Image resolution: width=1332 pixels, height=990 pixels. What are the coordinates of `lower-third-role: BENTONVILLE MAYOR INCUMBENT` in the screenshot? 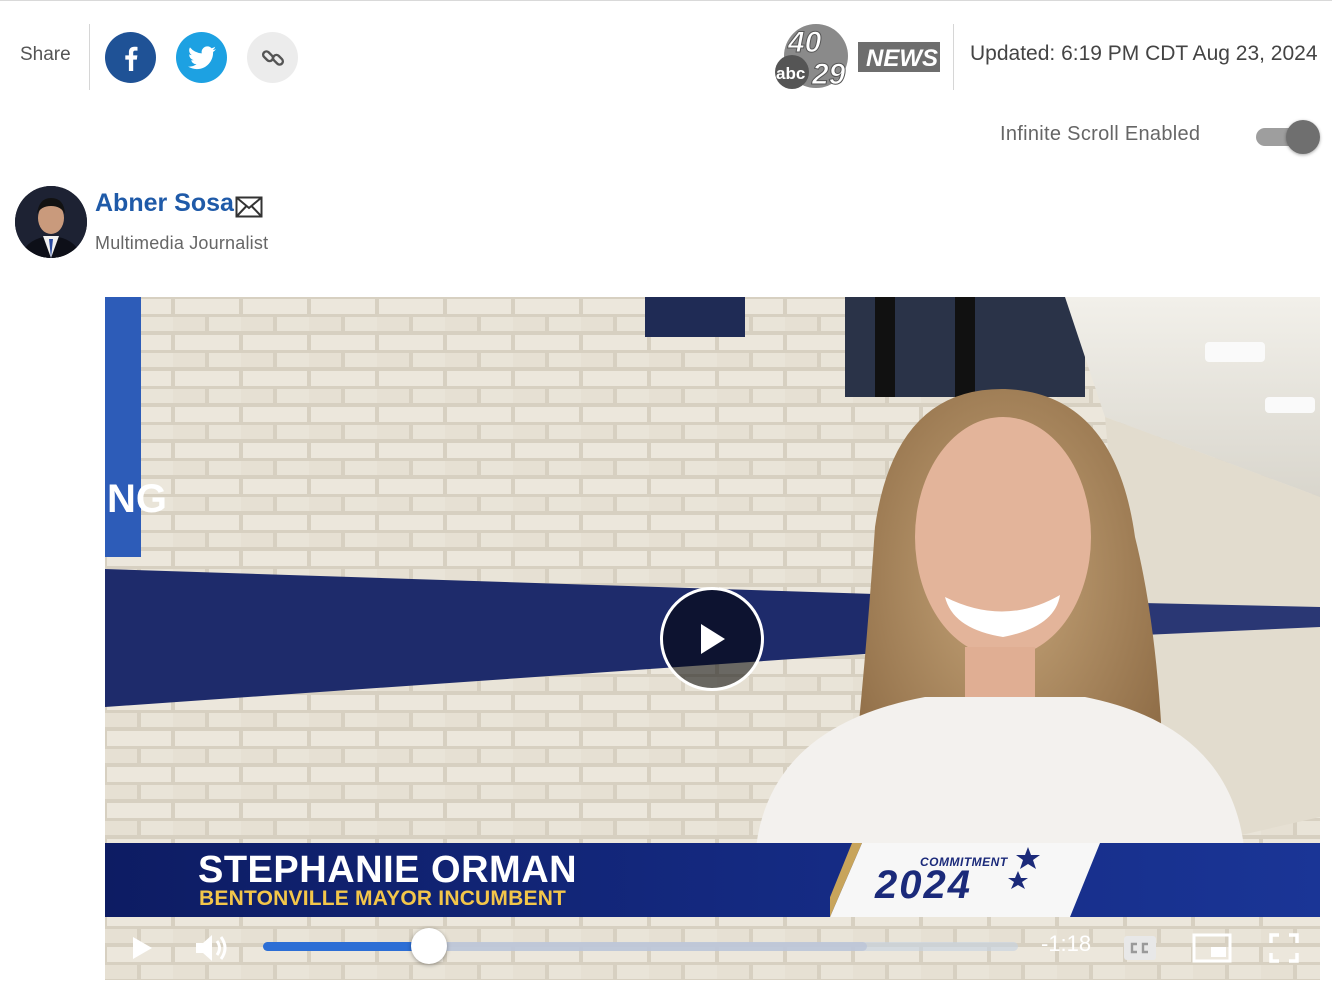 It's located at (383, 898).